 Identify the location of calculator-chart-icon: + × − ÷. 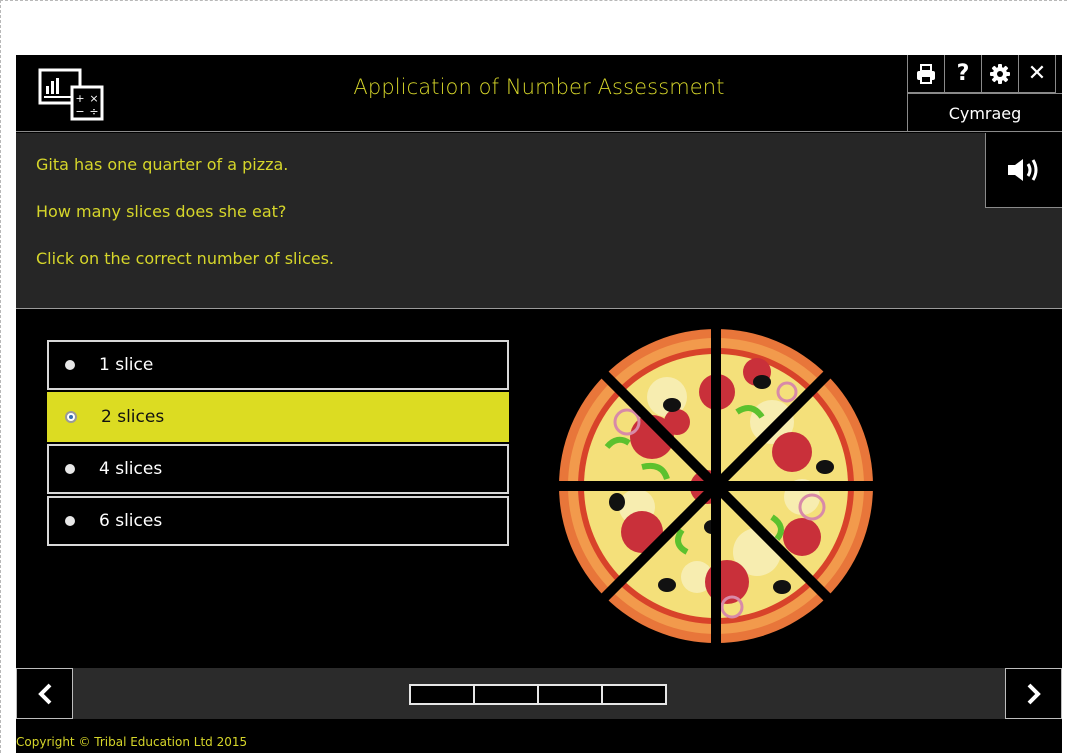
(71, 94).